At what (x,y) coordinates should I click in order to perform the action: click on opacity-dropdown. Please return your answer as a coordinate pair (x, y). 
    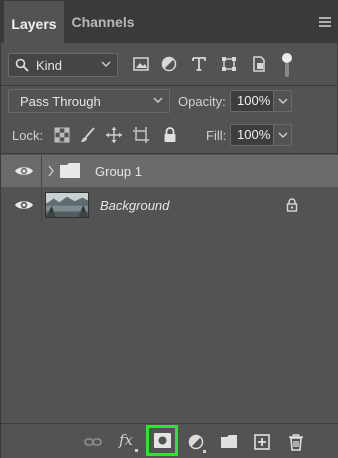
    Looking at the image, I should click on (283, 101).